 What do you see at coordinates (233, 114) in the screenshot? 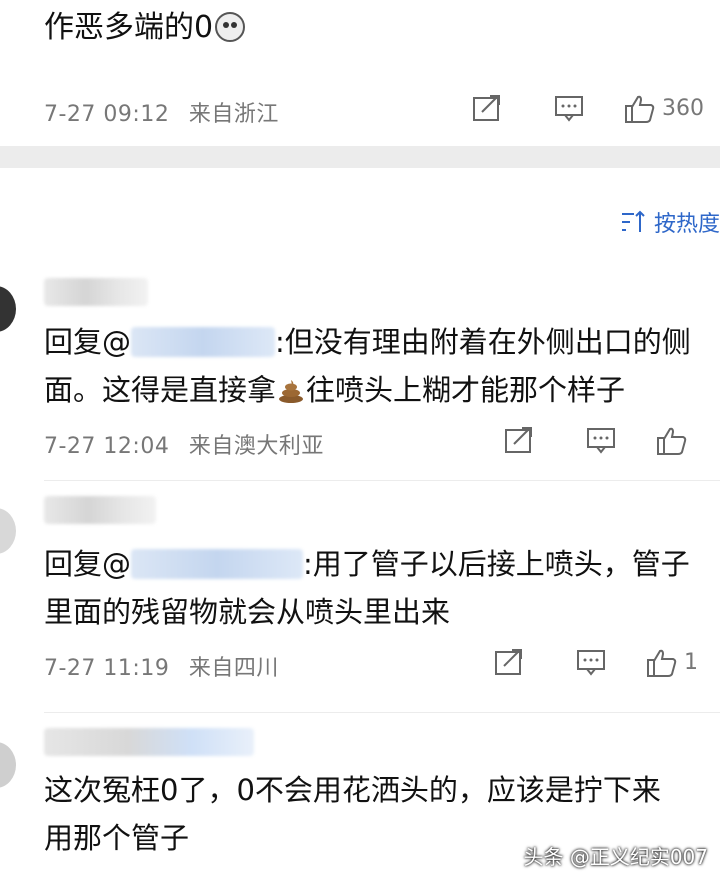
I see `top-comment-location: 来自浙江` at bounding box center [233, 114].